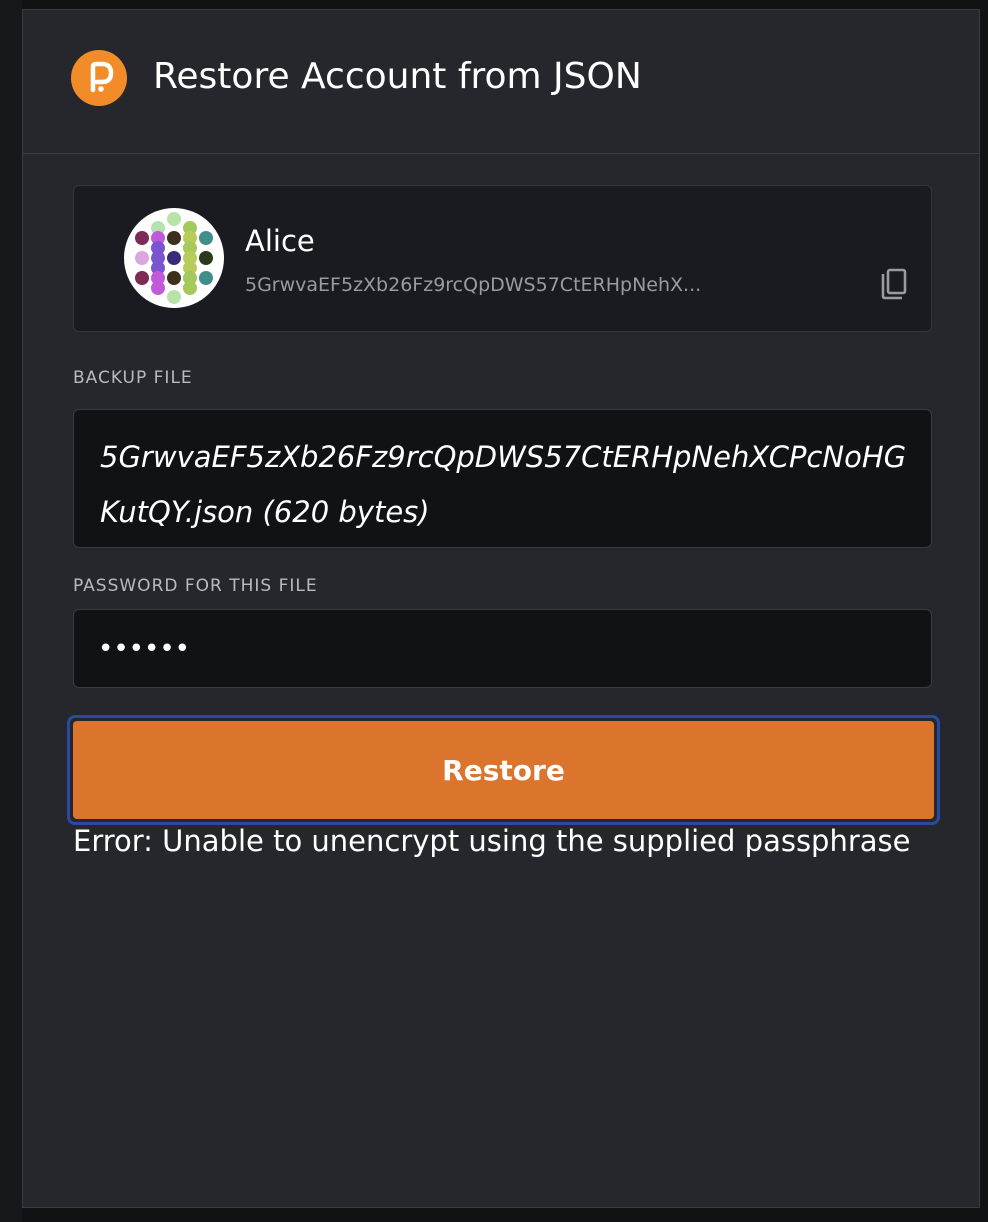 Image resolution: width=988 pixels, height=1222 pixels. I want to click on polkadot-logo-icon, so click(99, 78).